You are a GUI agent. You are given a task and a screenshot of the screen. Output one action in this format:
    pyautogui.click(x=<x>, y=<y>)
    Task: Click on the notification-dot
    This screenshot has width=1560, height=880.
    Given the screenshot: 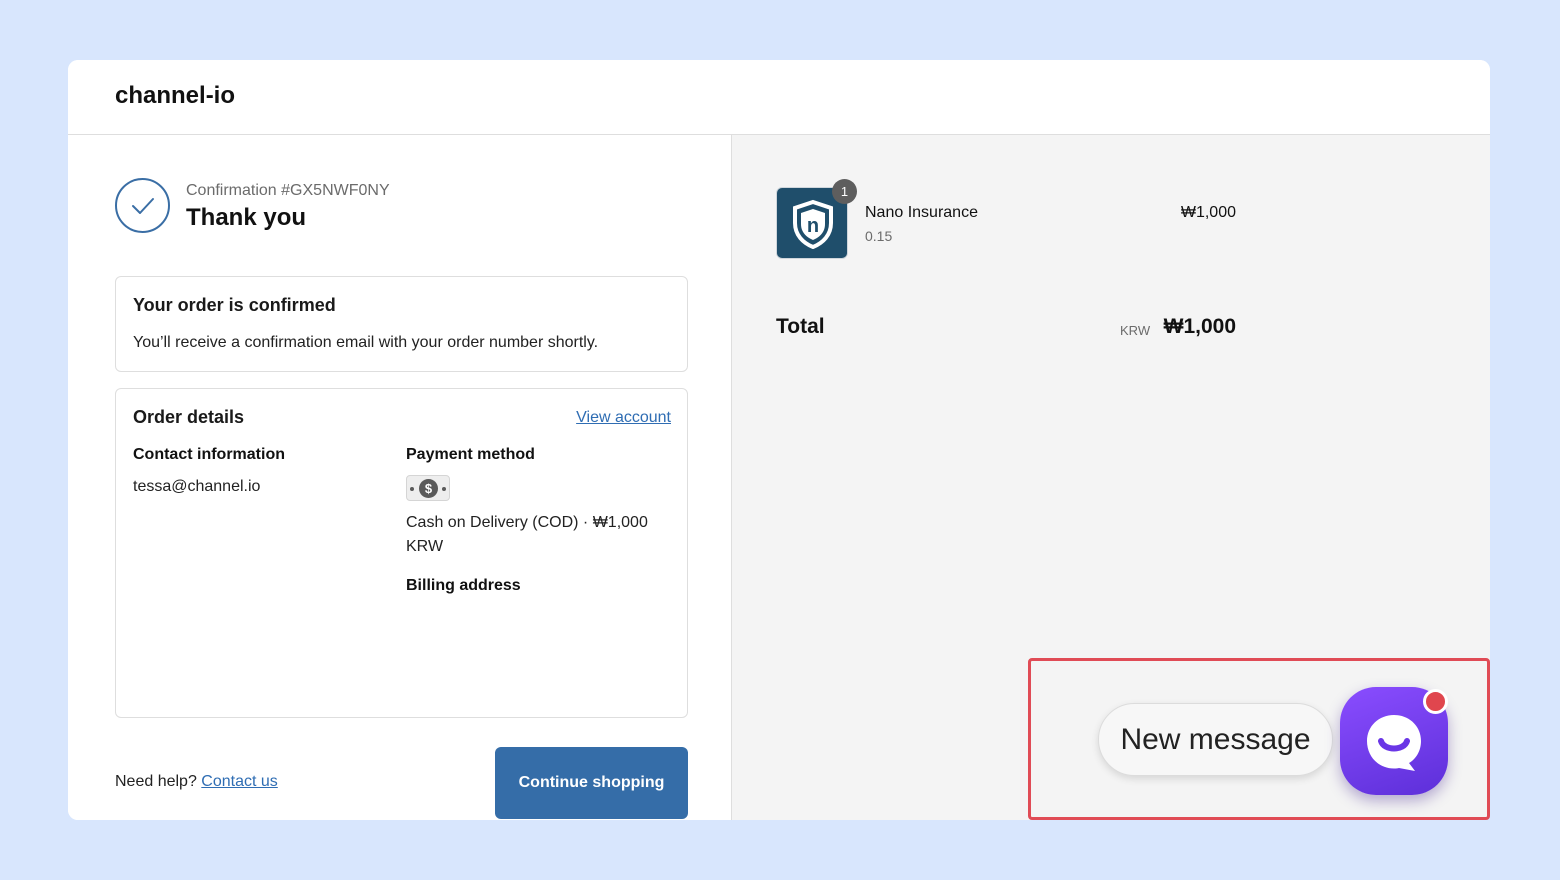 What is the action you would take?
    pyautogui.click(x=1435, y=701)
    